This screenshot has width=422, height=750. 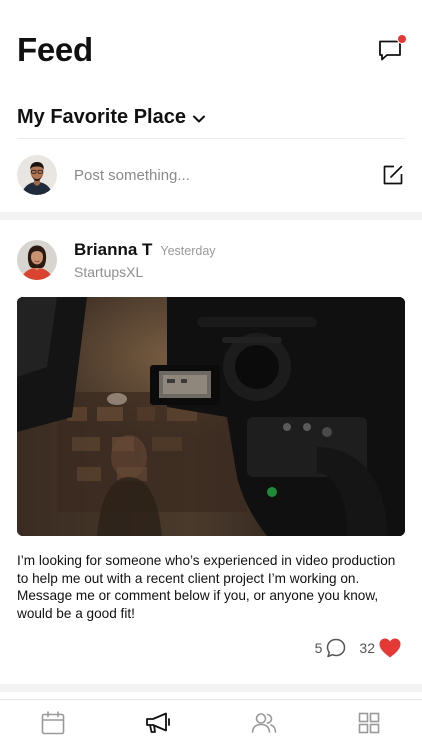 What do you see at coordinates (198, 118) in the screenshot?
I see `chevron-down-icon` at bounding box center [198, 118].